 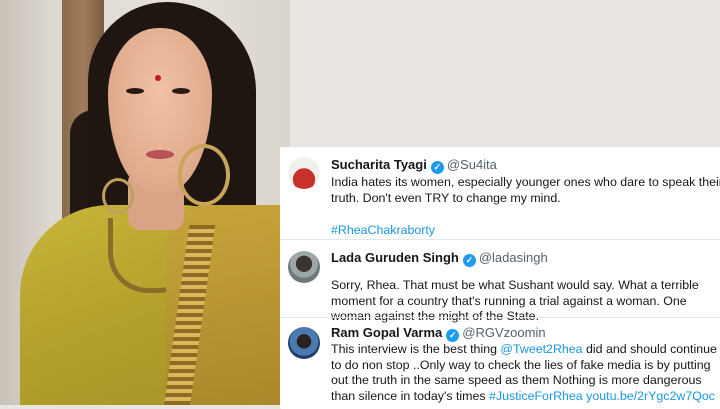 I want to click on youtube-link: youtu.be/2rYgc2w7Qoc, so click(x=650, y=396).